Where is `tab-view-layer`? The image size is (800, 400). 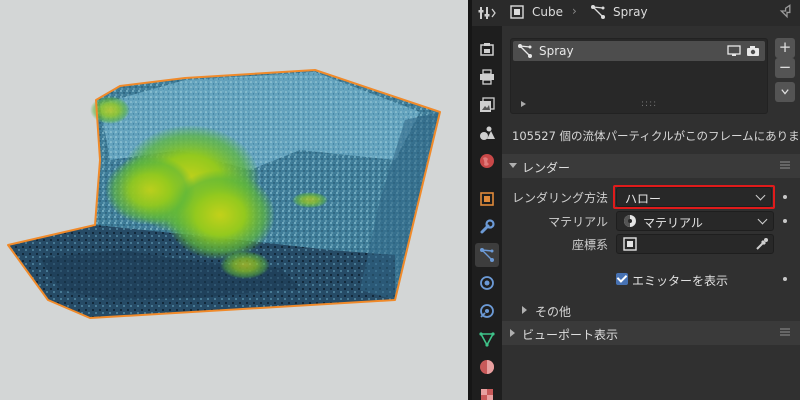
tab-view-layer is located at coordinates (487, 105).